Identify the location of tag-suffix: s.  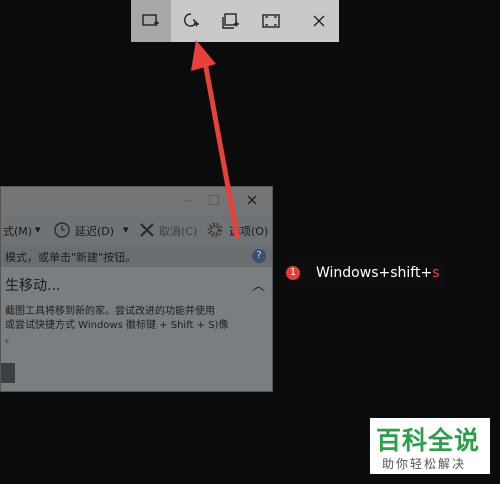
(436, 273).